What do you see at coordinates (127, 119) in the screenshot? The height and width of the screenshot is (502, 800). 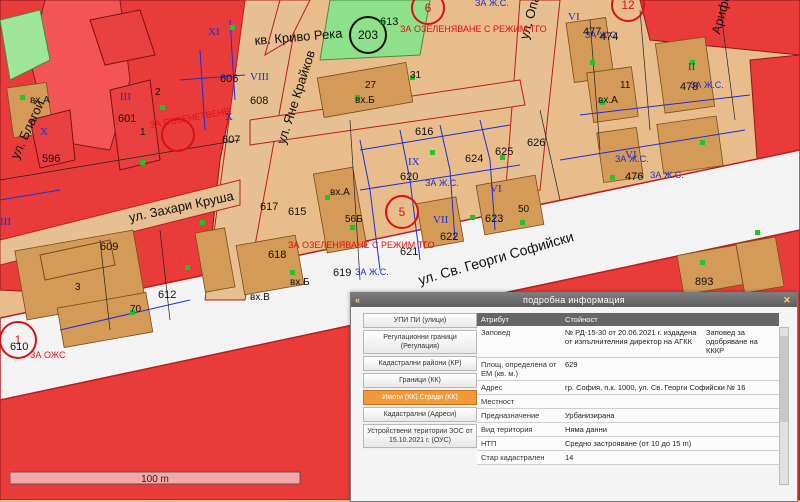 I see `plot-601: 601` at bounding box center [127, 119].